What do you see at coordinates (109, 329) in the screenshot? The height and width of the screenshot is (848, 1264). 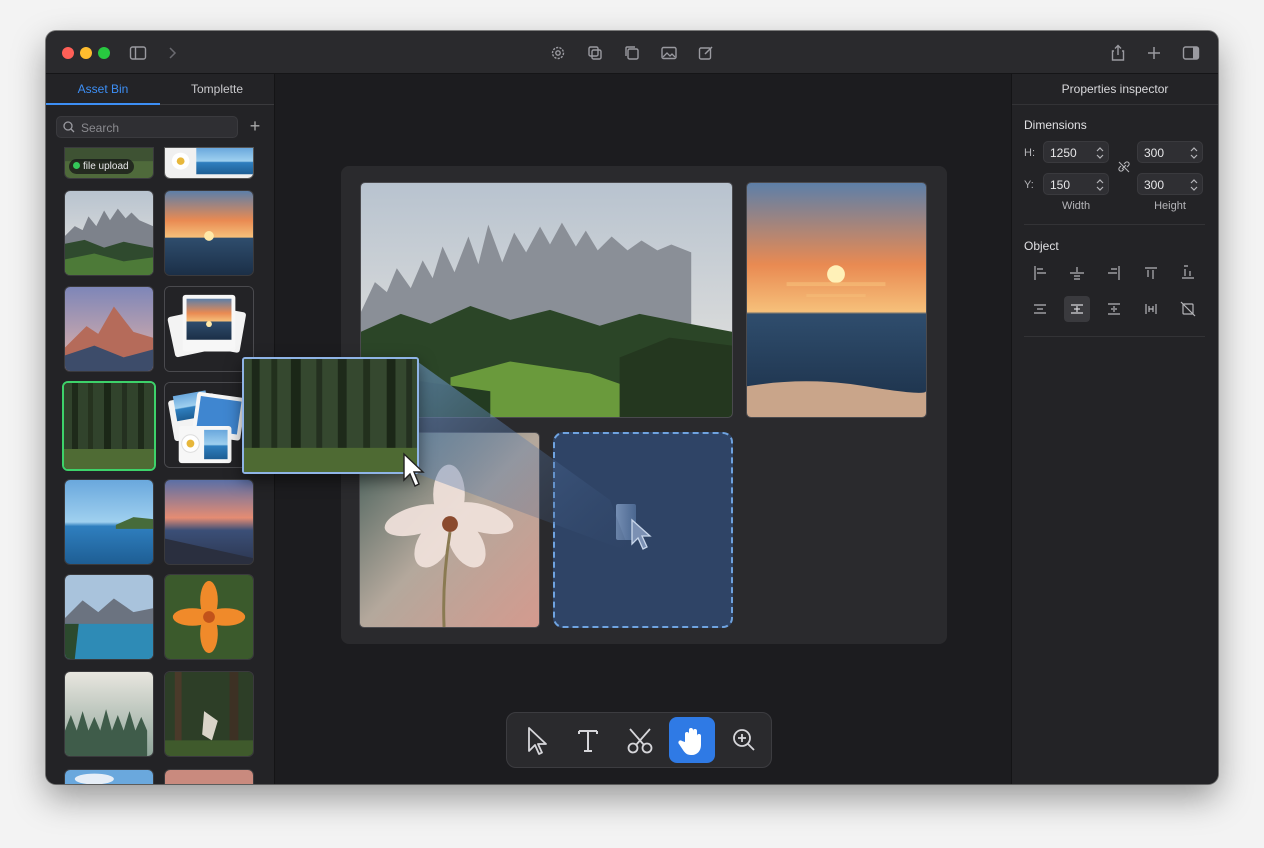 I see `asset-thumb-mountain-peak` at bounding box center [109, 329].